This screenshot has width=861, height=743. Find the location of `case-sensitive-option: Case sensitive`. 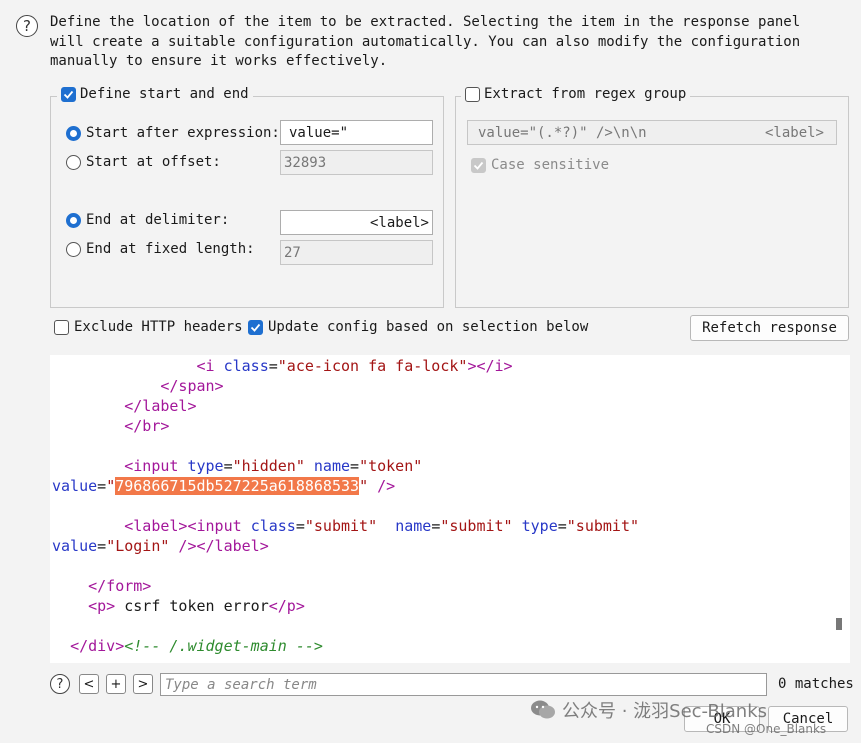

case-sensitive-option: Case sensitive is located at coordinates (540, 165).